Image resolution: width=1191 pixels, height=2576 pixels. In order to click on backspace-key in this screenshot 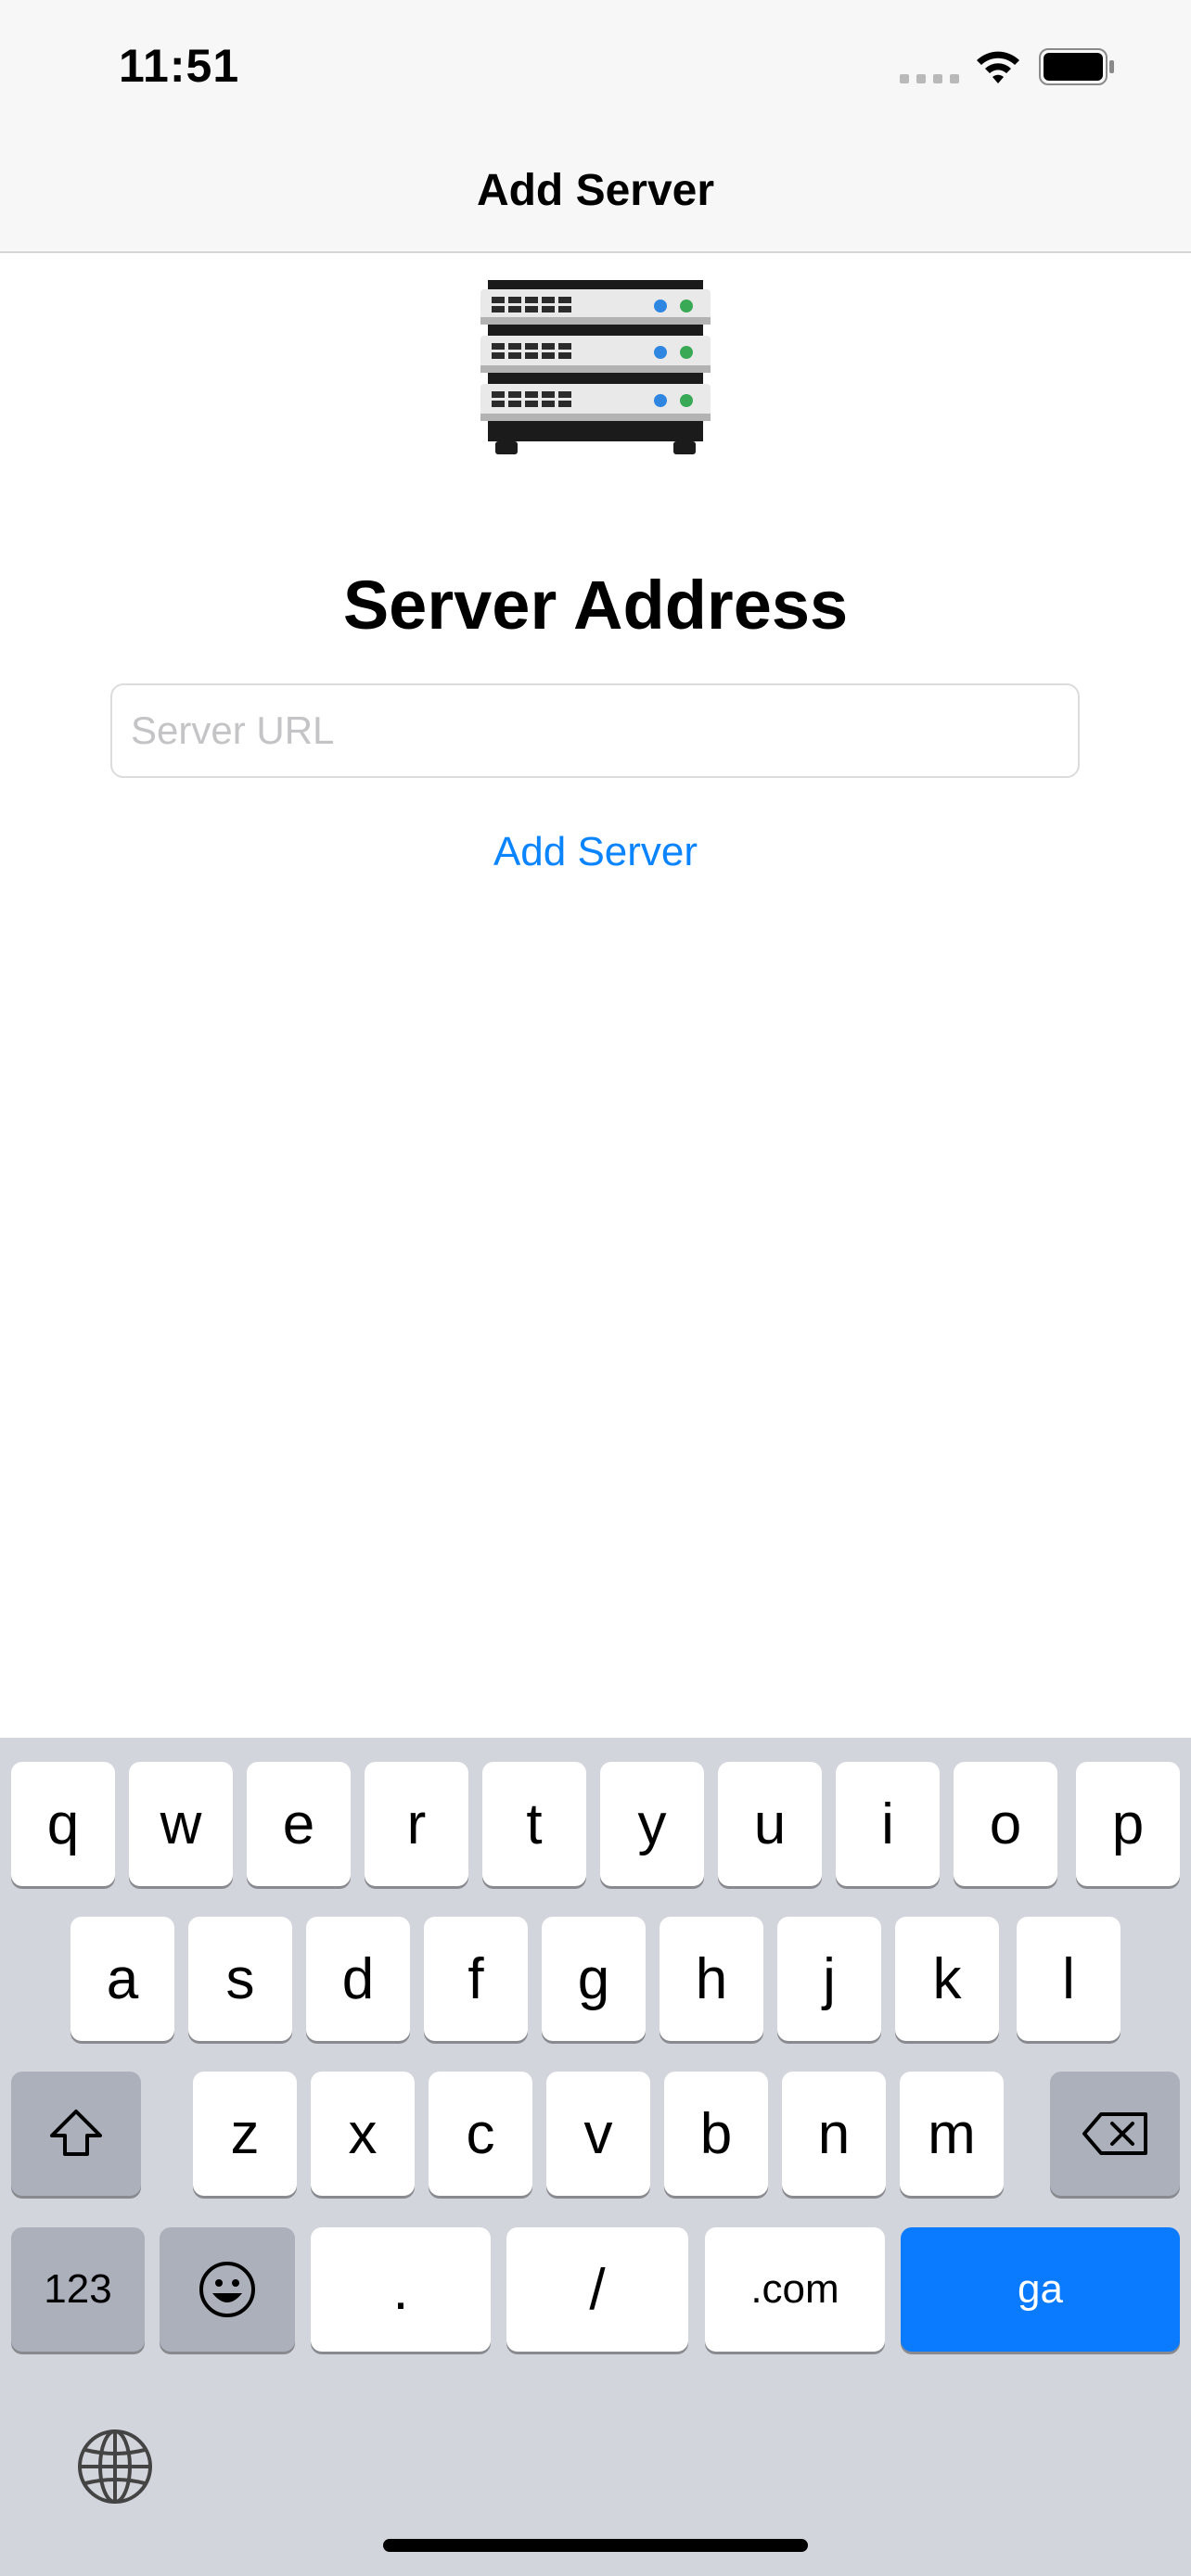, I will do `click(1115, 2134)`.